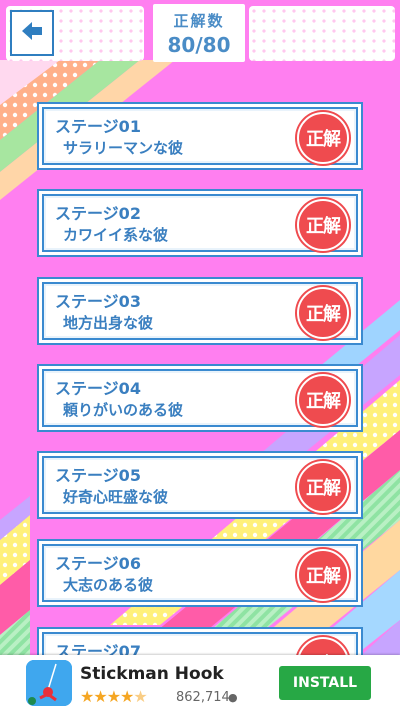 The image size is (400, 711). I want to click on stage-item-03: ステージ03 地方出身な彼 正解, so click(200, 311).